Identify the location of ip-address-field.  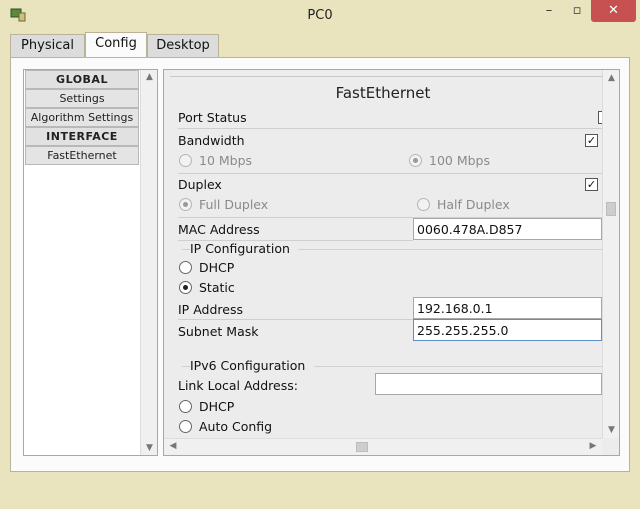
(507, 308).